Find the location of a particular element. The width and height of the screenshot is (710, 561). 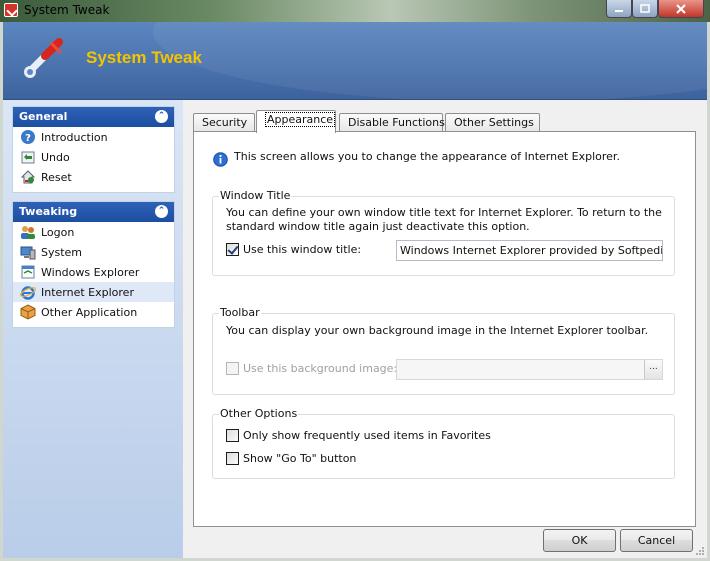

tab-other-settings: Other Settings is located at coordinates (492, 122).